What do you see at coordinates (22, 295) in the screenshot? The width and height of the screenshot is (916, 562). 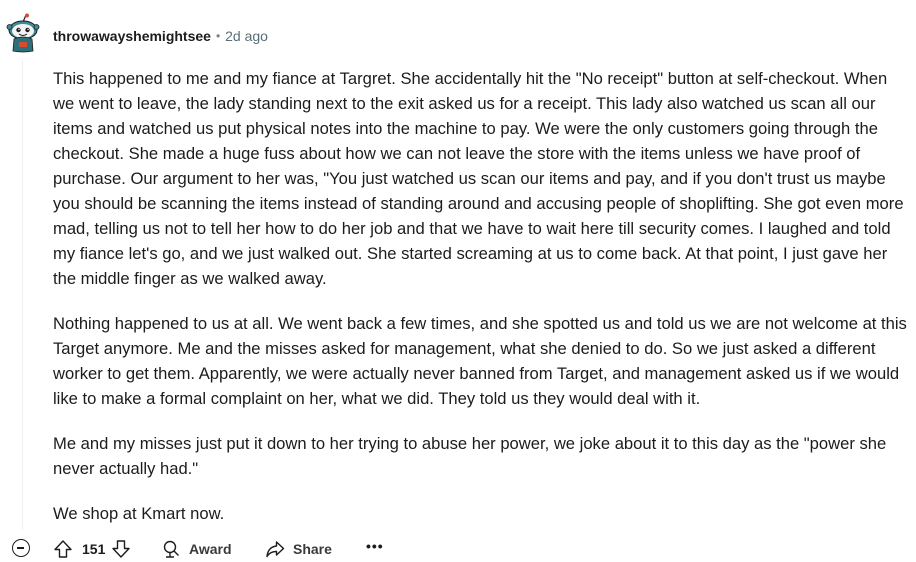 I see `thread-line` at bounding box center [22, 295].